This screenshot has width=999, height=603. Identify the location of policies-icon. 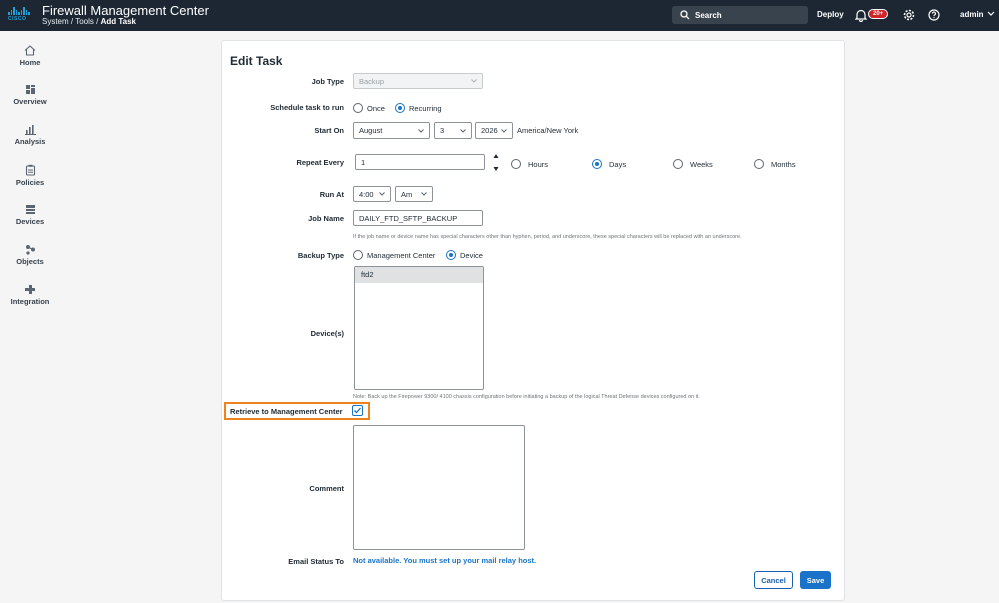
(30, 170).